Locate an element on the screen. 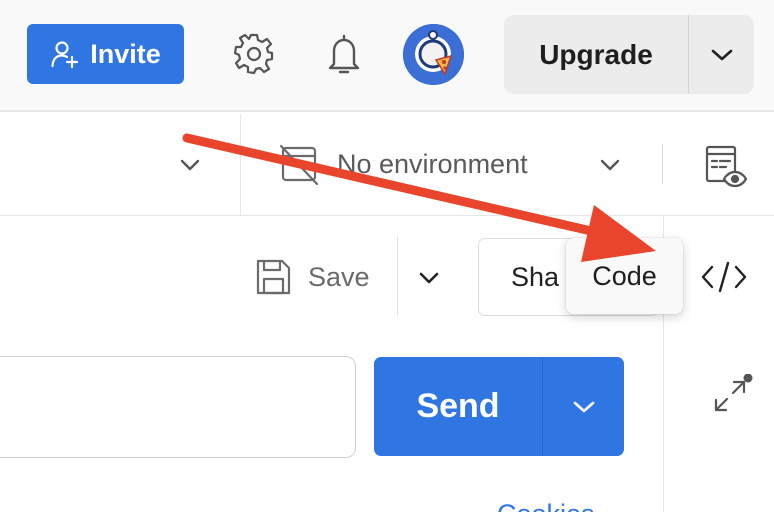 The width and height of the screenshot is (774, 512). avatar is located at coordinates (433, 54).